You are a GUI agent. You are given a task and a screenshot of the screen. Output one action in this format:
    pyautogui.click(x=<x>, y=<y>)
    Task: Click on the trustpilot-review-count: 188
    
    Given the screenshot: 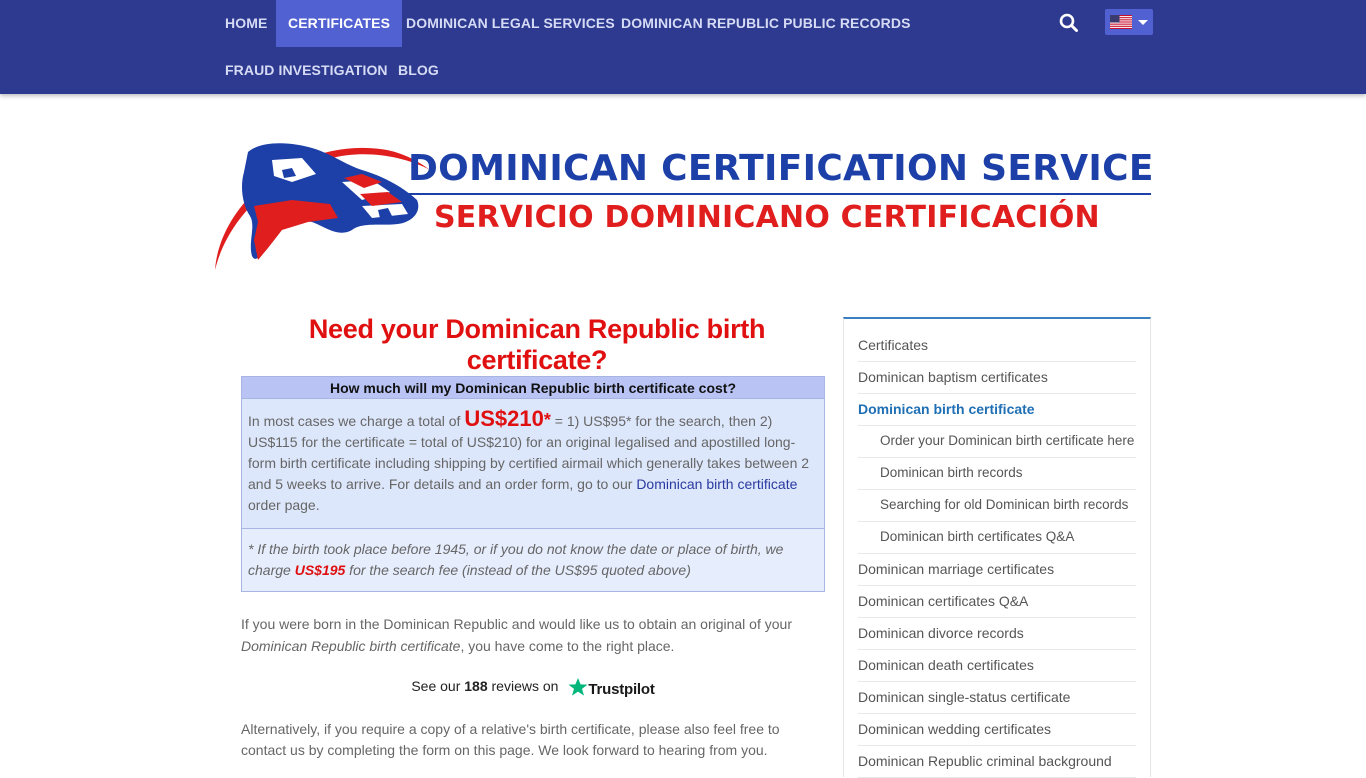 What is the action you would take?
    pyautogui.click(x=476, y=686)
    